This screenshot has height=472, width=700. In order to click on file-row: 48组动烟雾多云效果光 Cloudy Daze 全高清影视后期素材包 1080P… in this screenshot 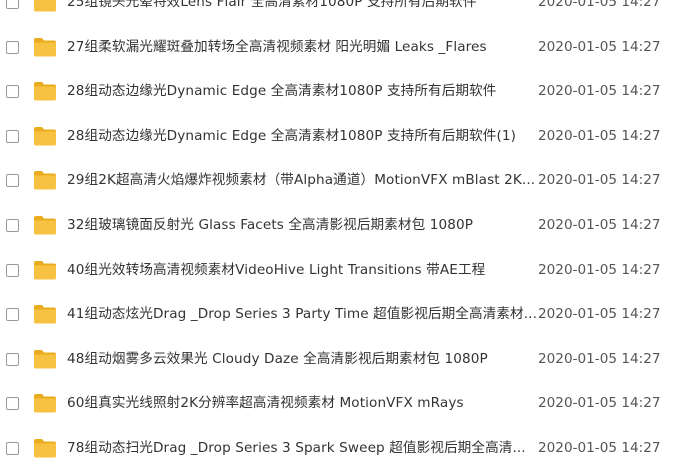, I will do `click(350, 360)`.